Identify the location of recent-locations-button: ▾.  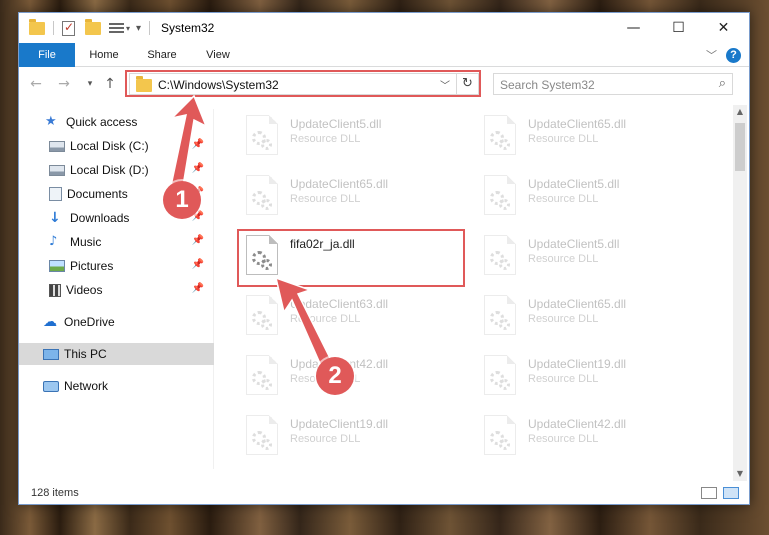
(90, 84).